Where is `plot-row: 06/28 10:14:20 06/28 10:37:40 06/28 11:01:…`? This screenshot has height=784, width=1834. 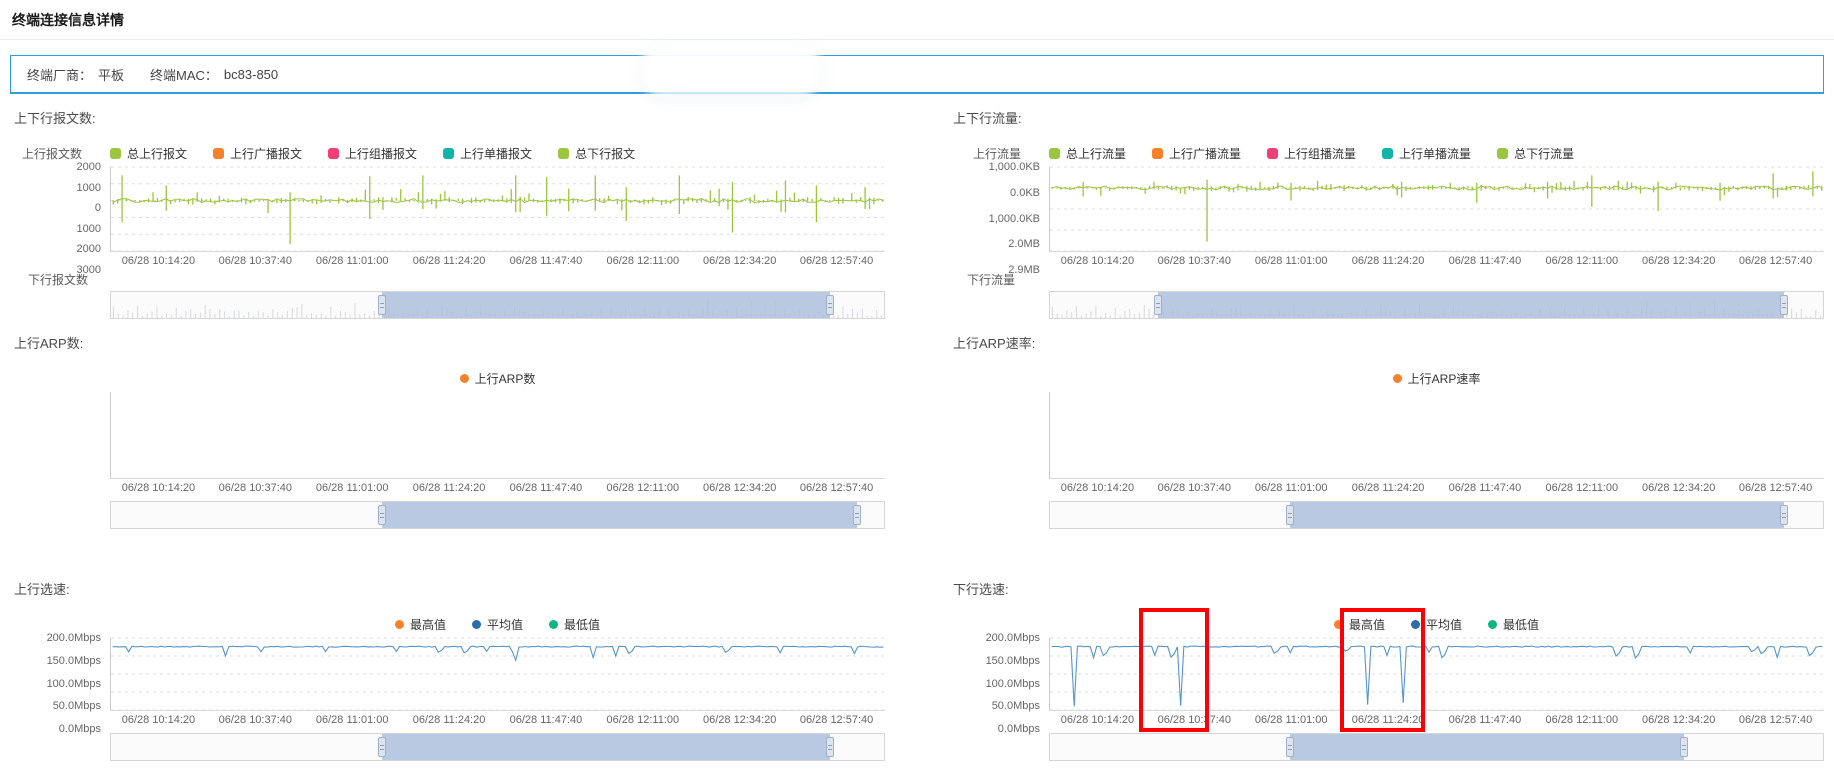 plot-row: 06/28 10:14:20 06/28 10:37:40 06/28 11:01:… is located at coordinates (447, 444).